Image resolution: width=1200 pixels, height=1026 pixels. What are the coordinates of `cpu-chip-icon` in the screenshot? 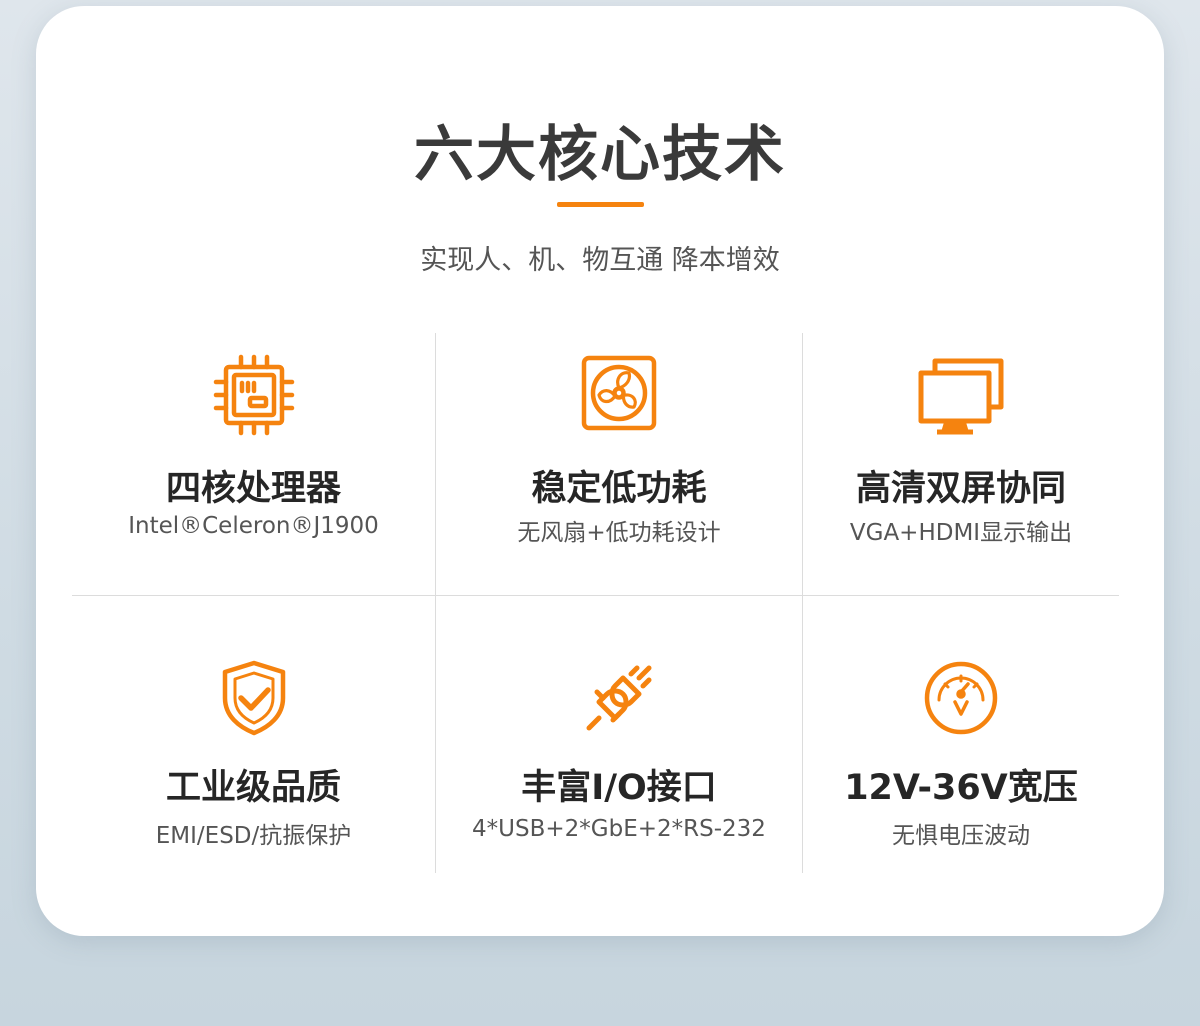 It's located at (254, 395).